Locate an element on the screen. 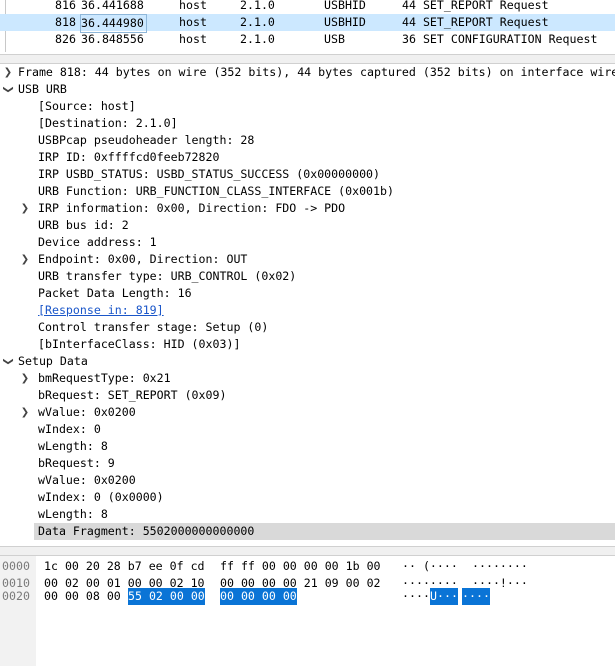 The width and height of the screenshot is (615, 666). tree-item-label: URB bus id: 2 is located at coordinates (83, 225).